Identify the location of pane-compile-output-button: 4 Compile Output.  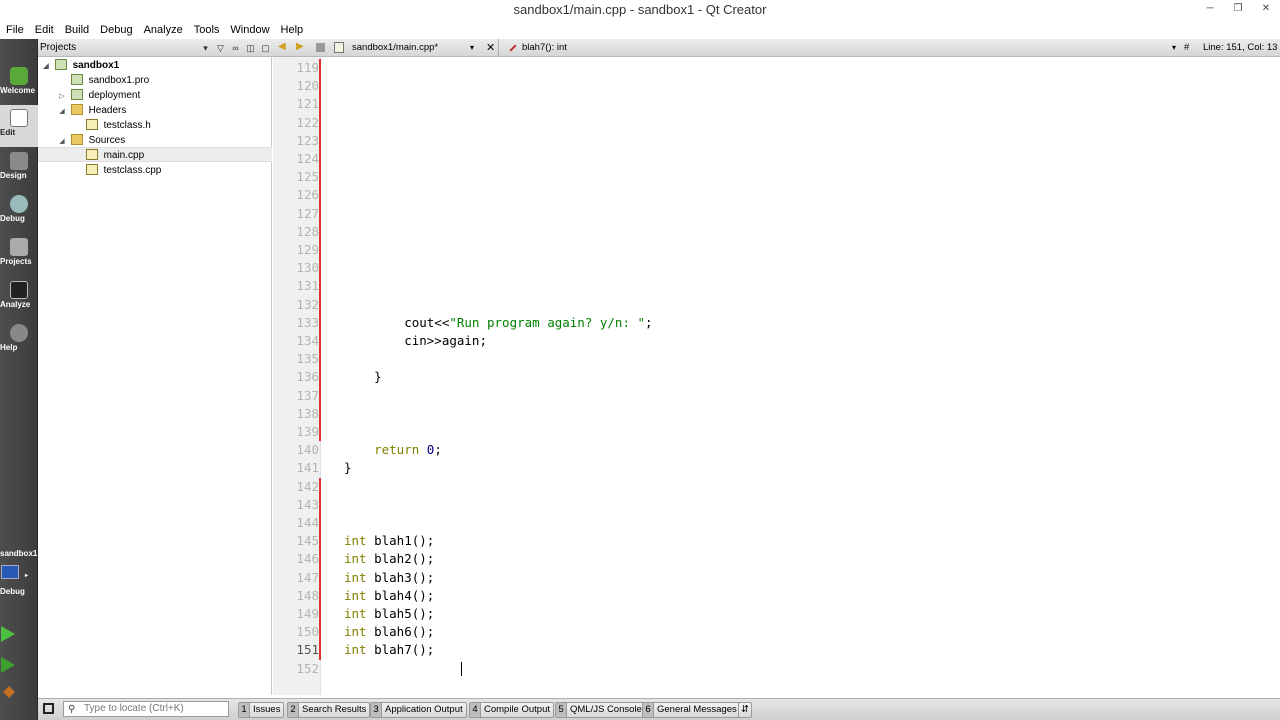
(512, 710).